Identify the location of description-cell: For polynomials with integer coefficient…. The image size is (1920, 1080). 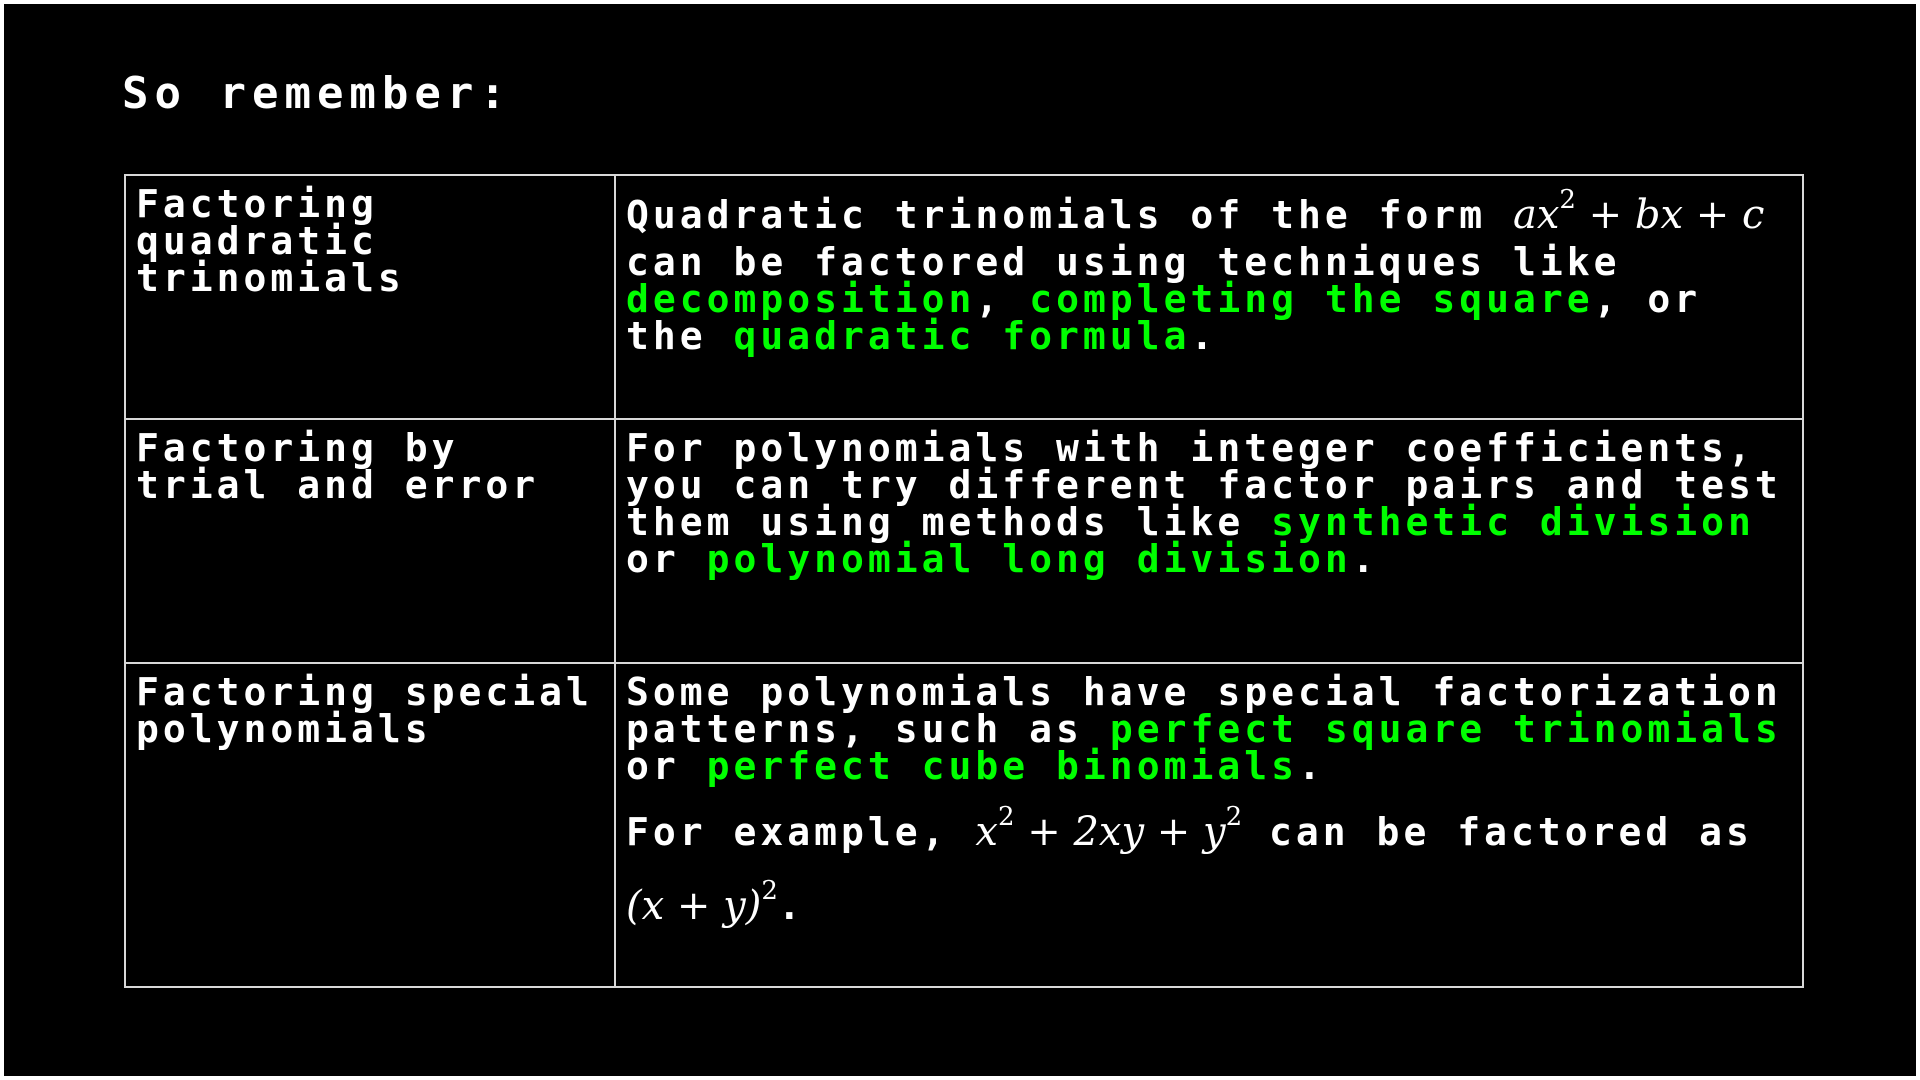
(1209, 541).